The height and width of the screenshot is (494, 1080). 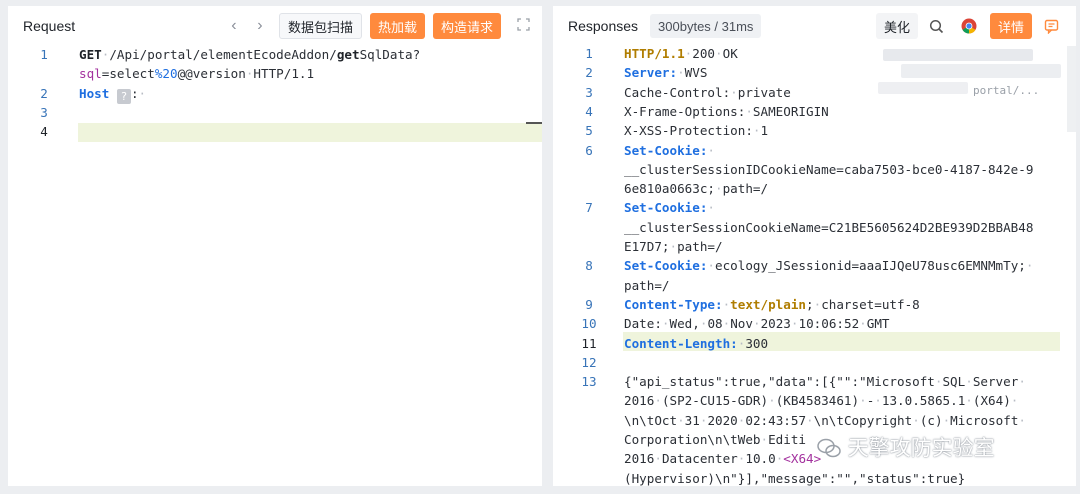 I want to click on scroll-marker, so click(x=534, y=123).